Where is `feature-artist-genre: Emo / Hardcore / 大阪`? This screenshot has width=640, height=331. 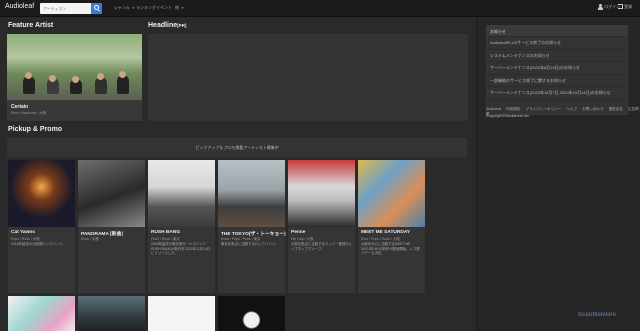 feature-artist-genre: Emo / Hardcore / 大阪 is located at coordinates (29, 113).